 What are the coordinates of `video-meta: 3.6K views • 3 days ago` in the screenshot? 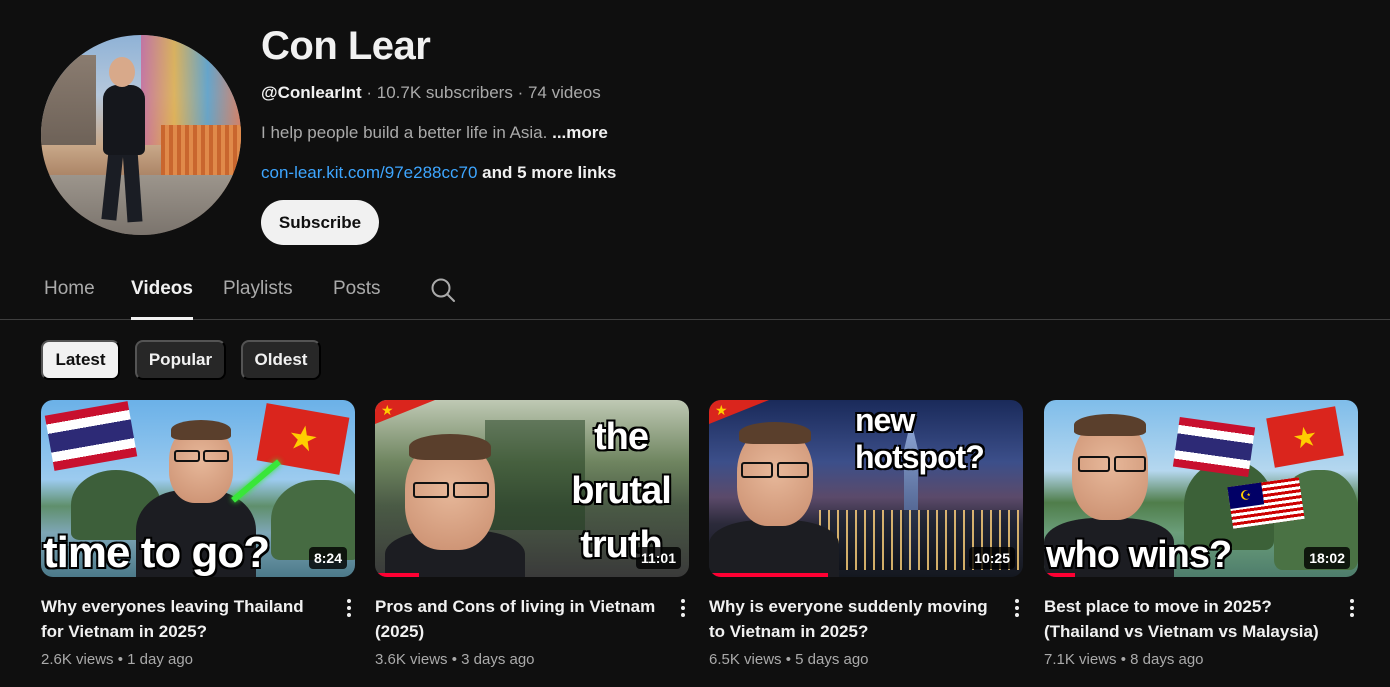 It's located at (455, 659).